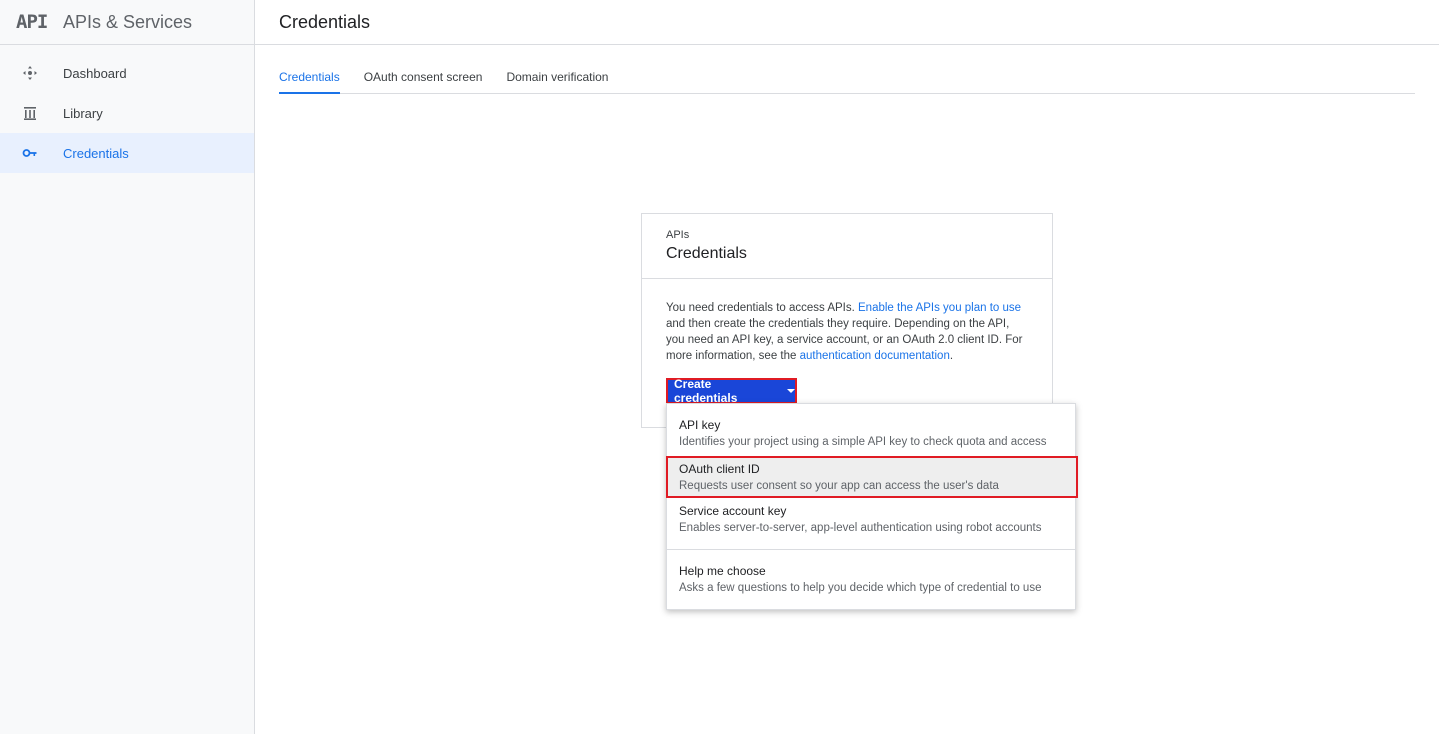 This screenshot has height=734, width=1439. Describe the element at coordinates (42, 153) in the screenshot. I see `key-icon` at that location.